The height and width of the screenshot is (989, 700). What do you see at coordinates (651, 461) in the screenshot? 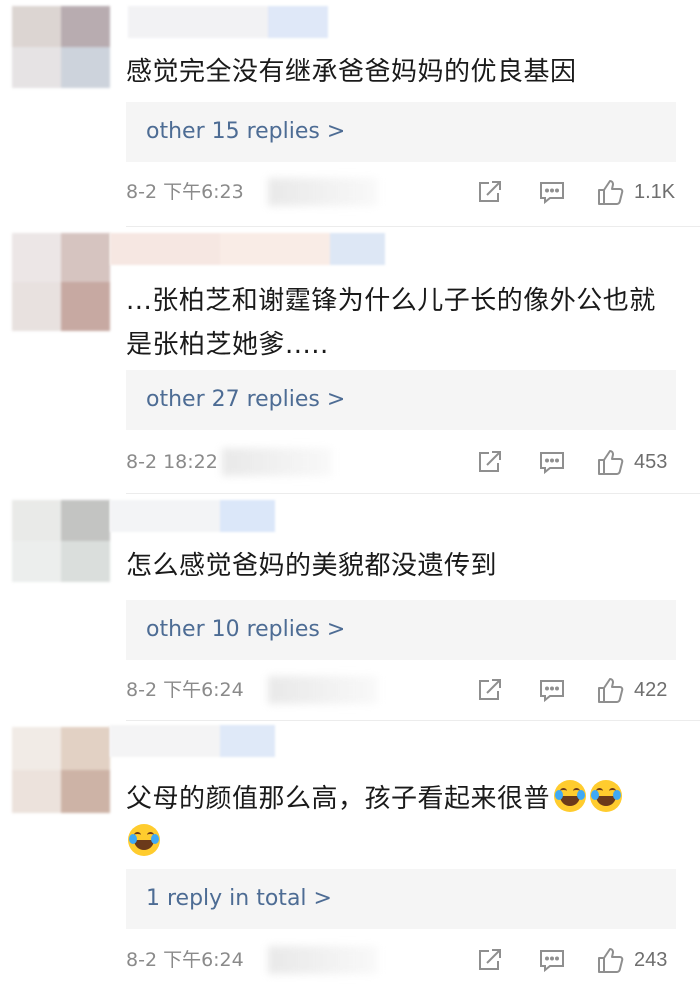
I see `like-count: 453` at bounding box center [651, 461].